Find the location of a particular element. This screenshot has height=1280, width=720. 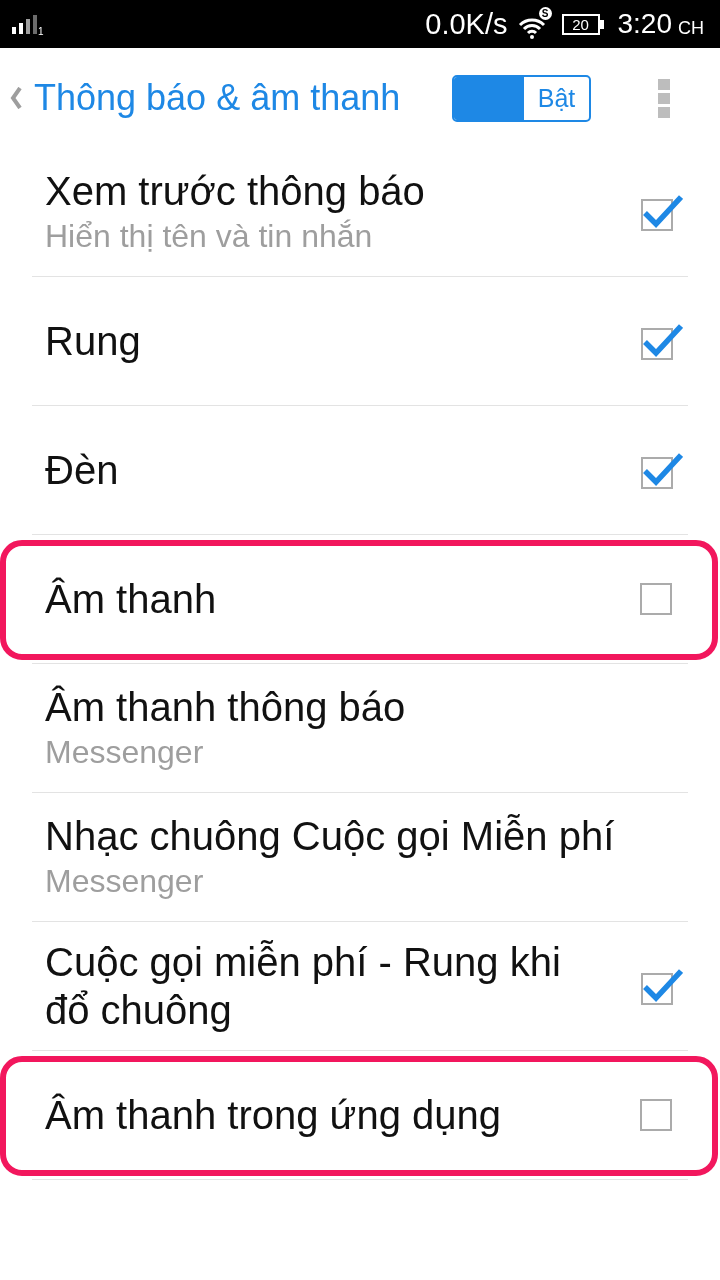

network-speed: 0.0K/s is located at coordinates (466, 24).